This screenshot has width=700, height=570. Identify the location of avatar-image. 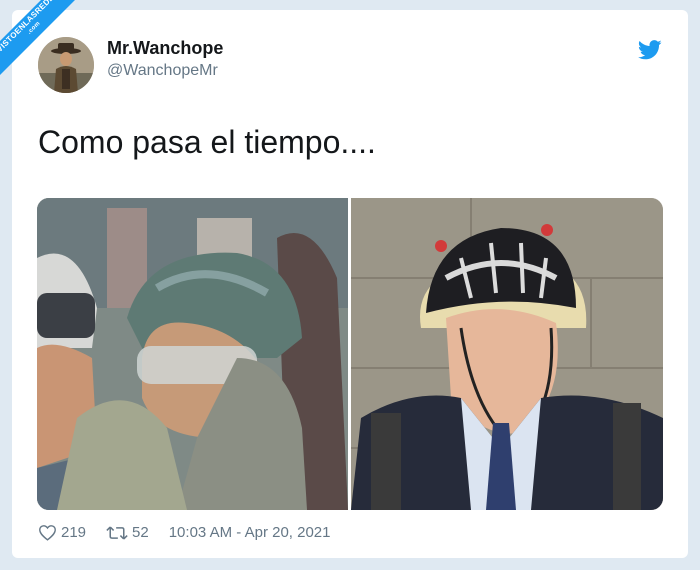
(66, 65).